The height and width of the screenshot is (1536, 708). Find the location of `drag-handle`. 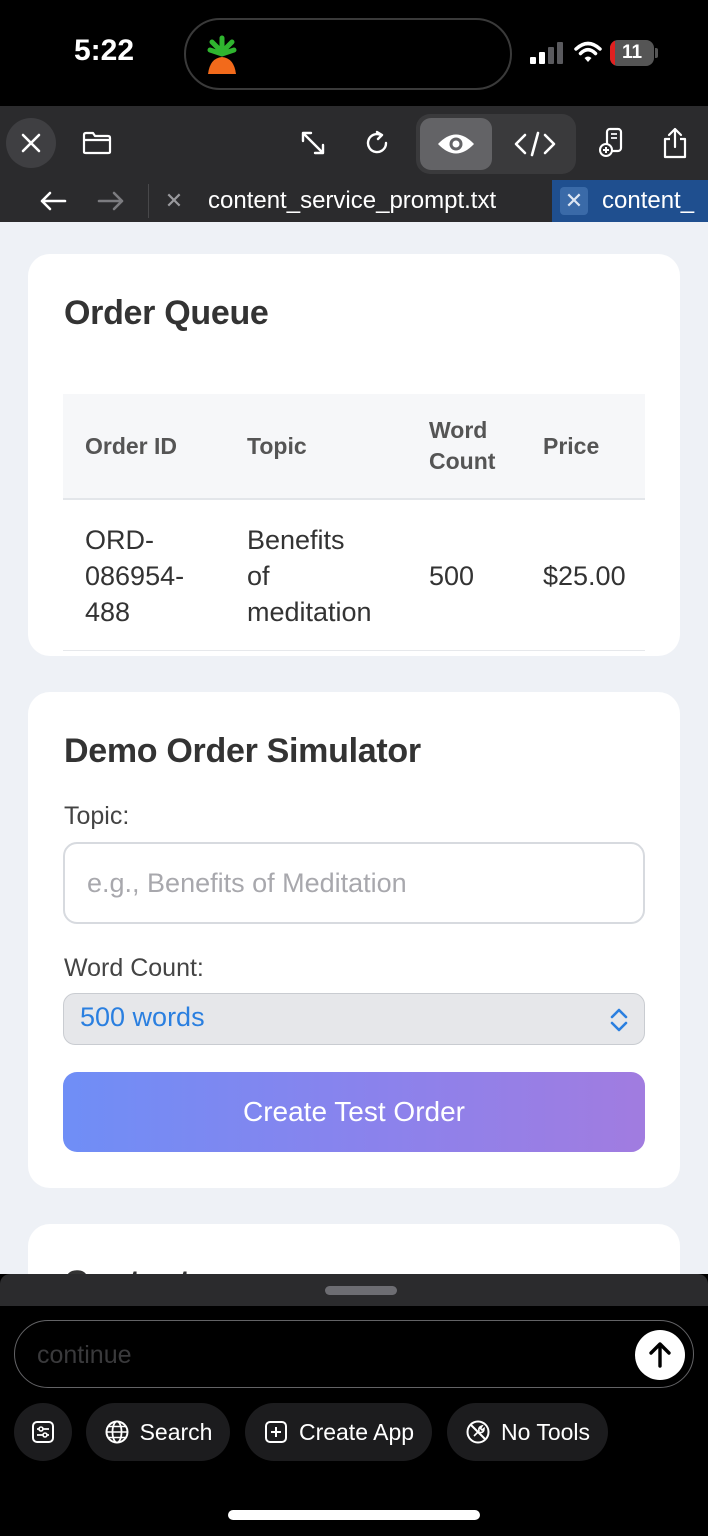

drag-handle is located at coordinates (361, 1290).